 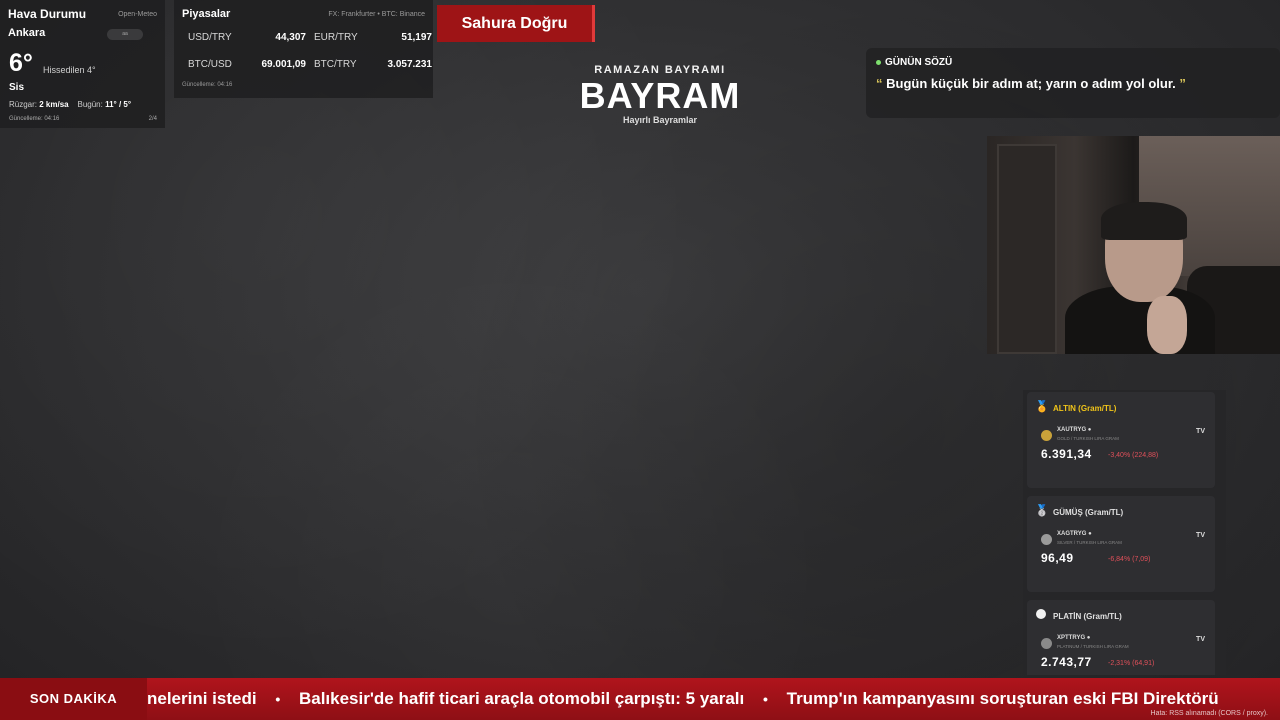 I want to click on wind-label: Rüzgar:, so click(x=23, y=104).